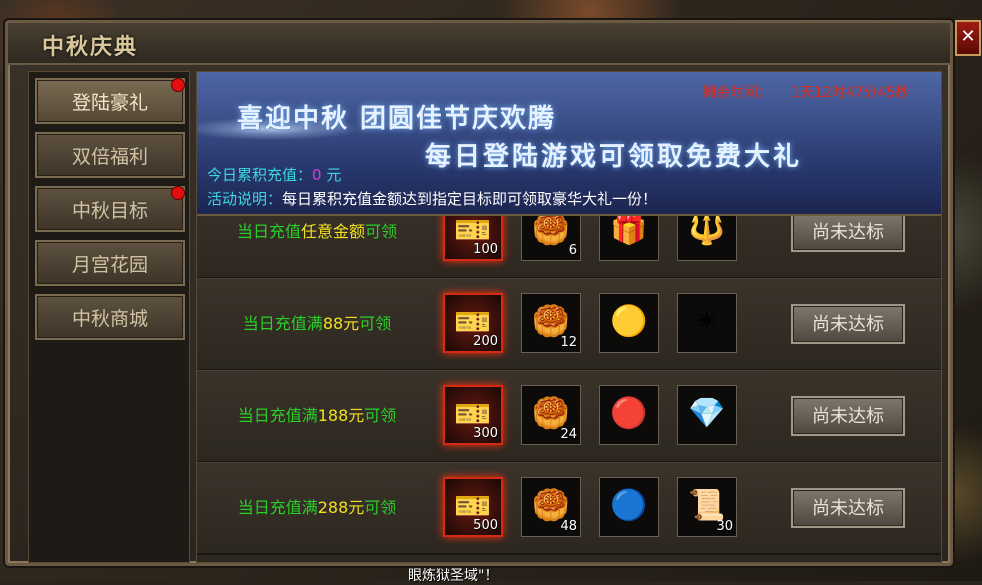 This screenshot has height=585, width=982. Describe the element at coordinates (629, 229) in the screenshot. I see `item-glyph: 🎁` at that location.